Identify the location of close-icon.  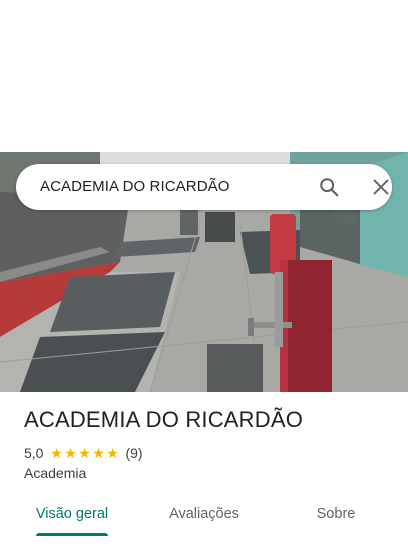
(381, 187).